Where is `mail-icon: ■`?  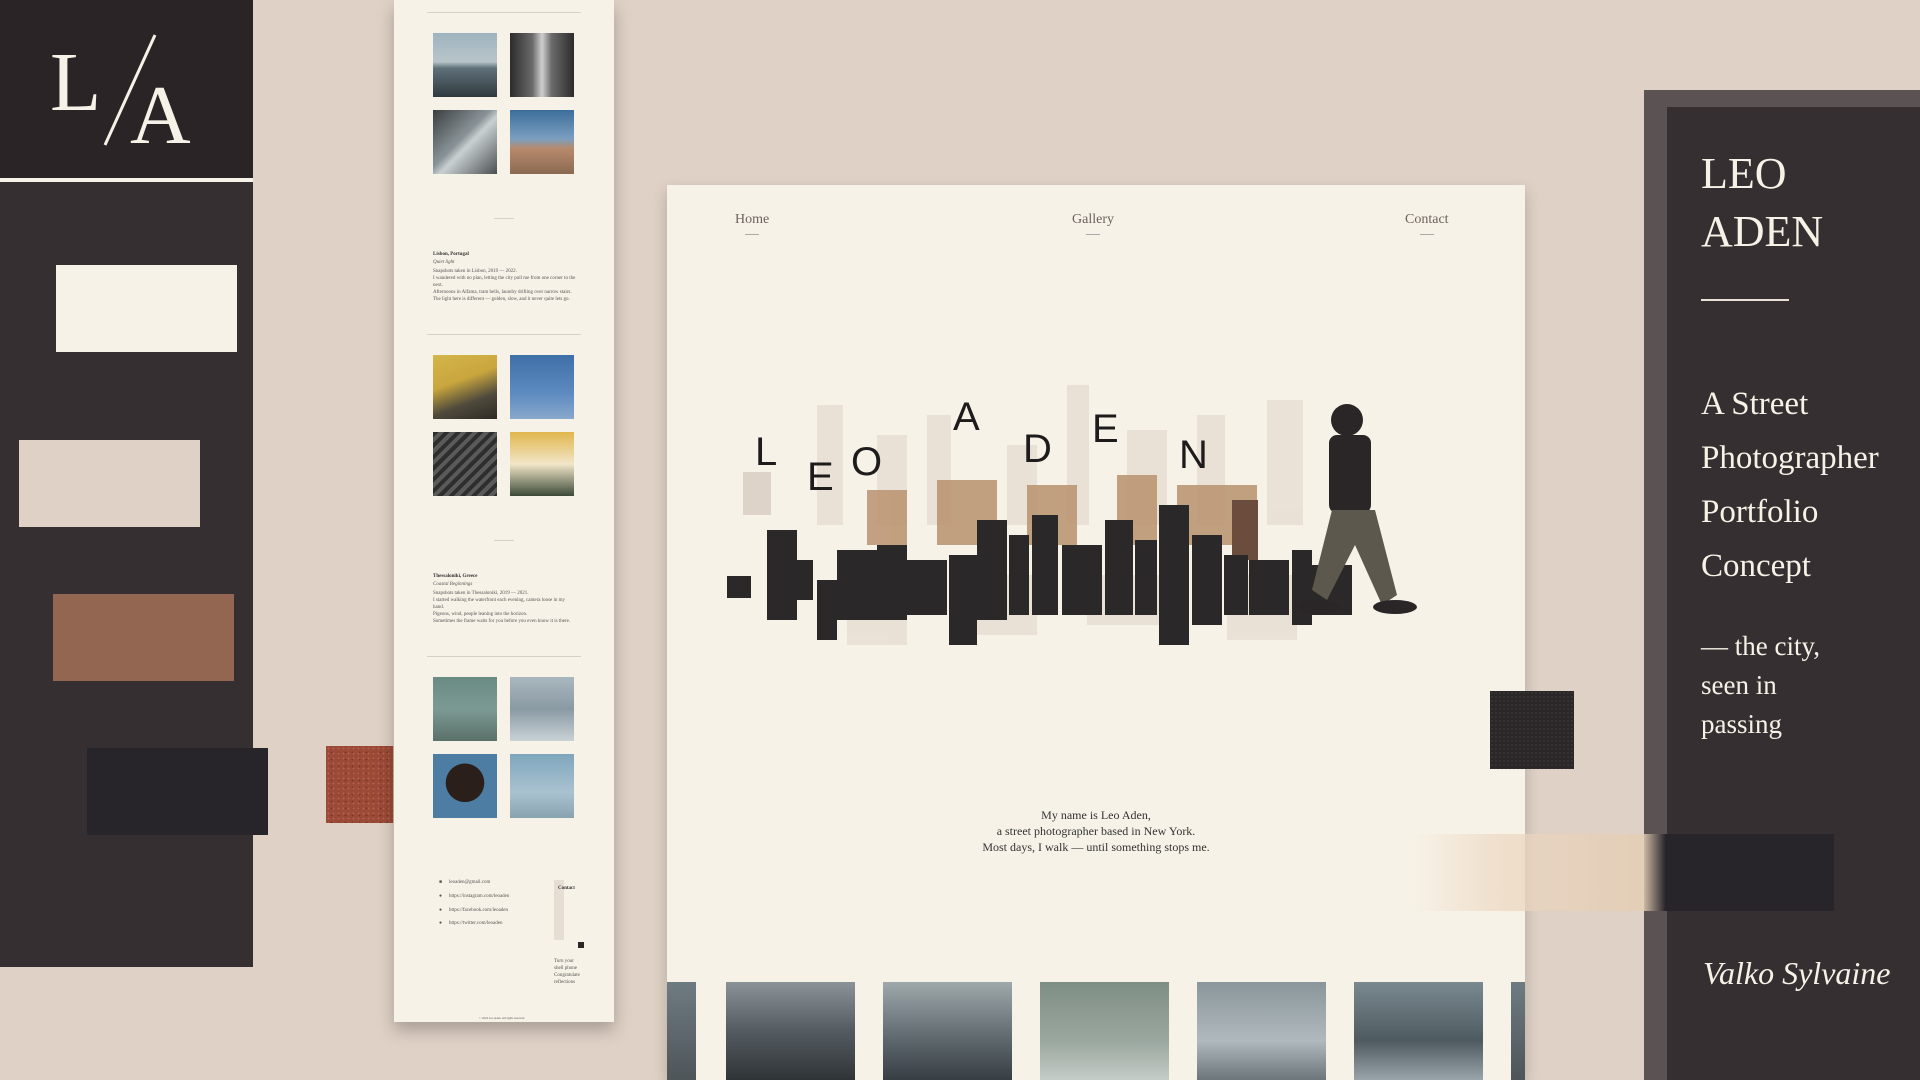 mail-icon: ■ is located at coordinates (441, 882).